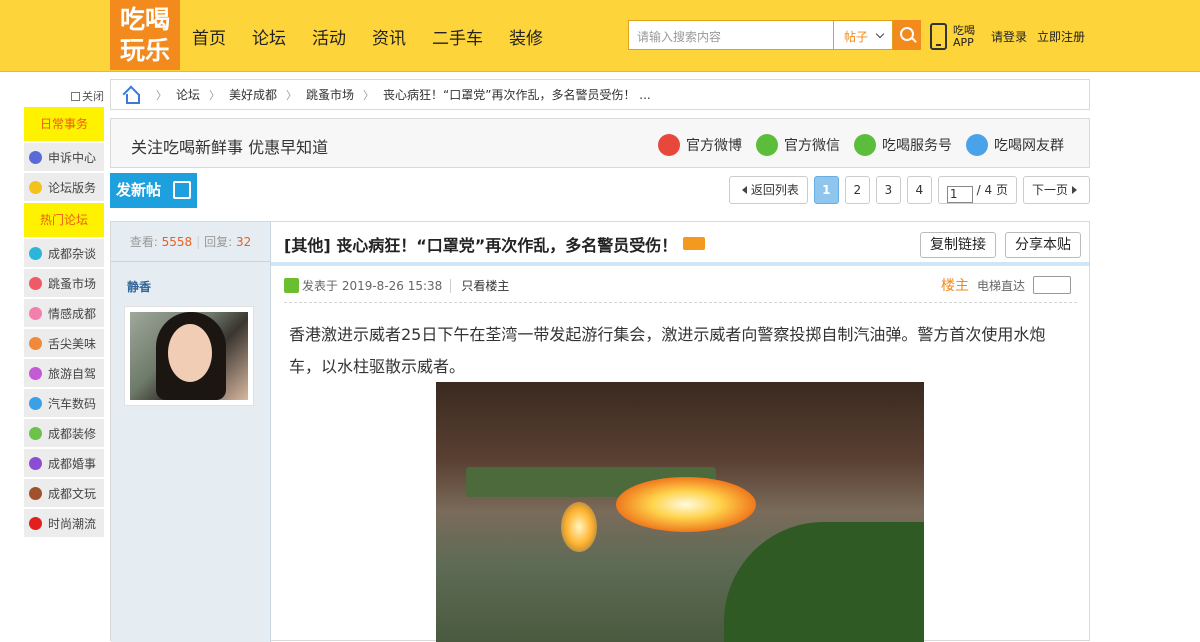 The width and height of the screenshot is (1200, 642). What do you see at coordinates (64, 463) in the screenshot?
I see `sidebar-item-wedding: 成都婚事` at bounding box center [64, 463].